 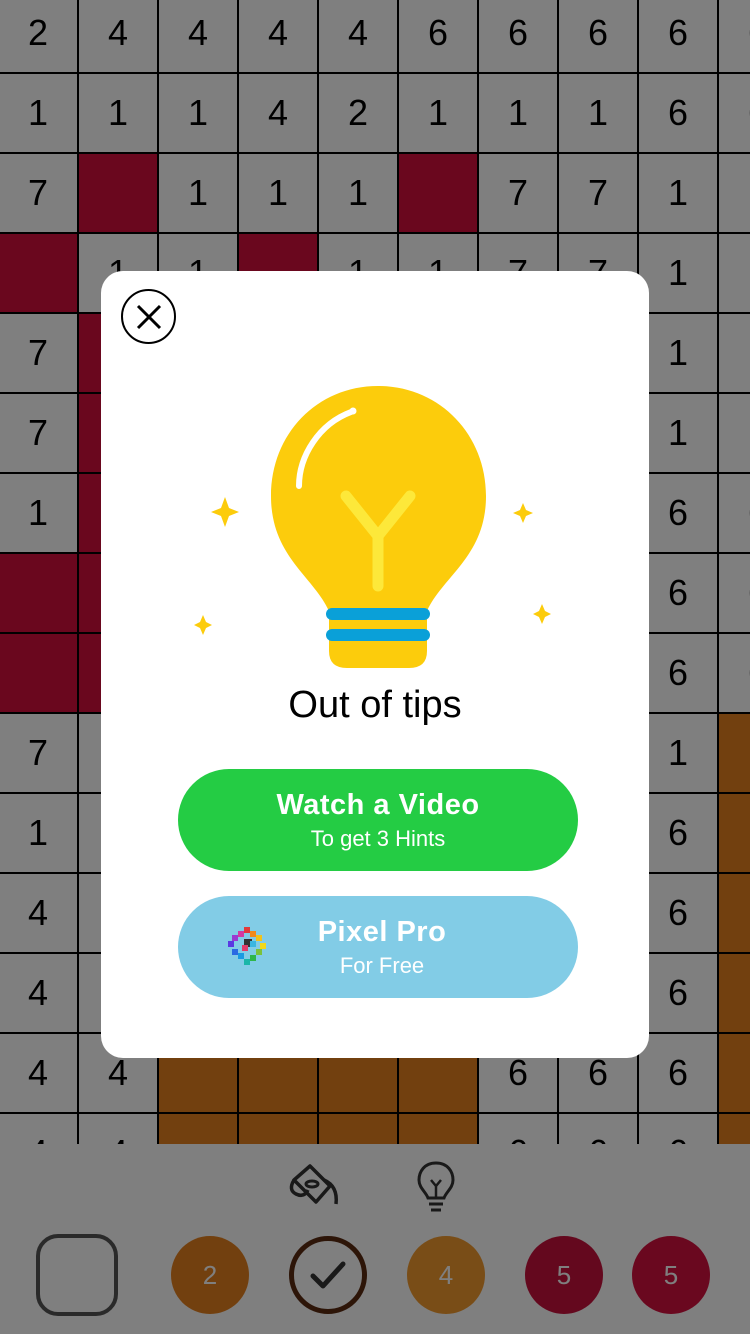 I want to click on pixel-pinwheel-icon, so click(x=247, y=946).